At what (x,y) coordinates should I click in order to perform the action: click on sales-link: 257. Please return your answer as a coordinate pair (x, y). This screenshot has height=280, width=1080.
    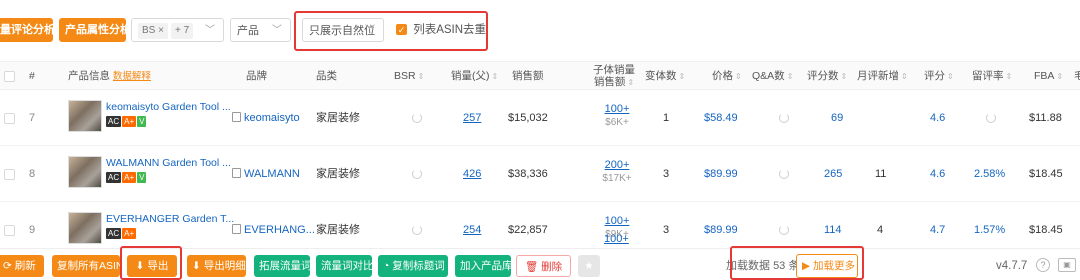
    Looking at the image, I should click on (472, 118).